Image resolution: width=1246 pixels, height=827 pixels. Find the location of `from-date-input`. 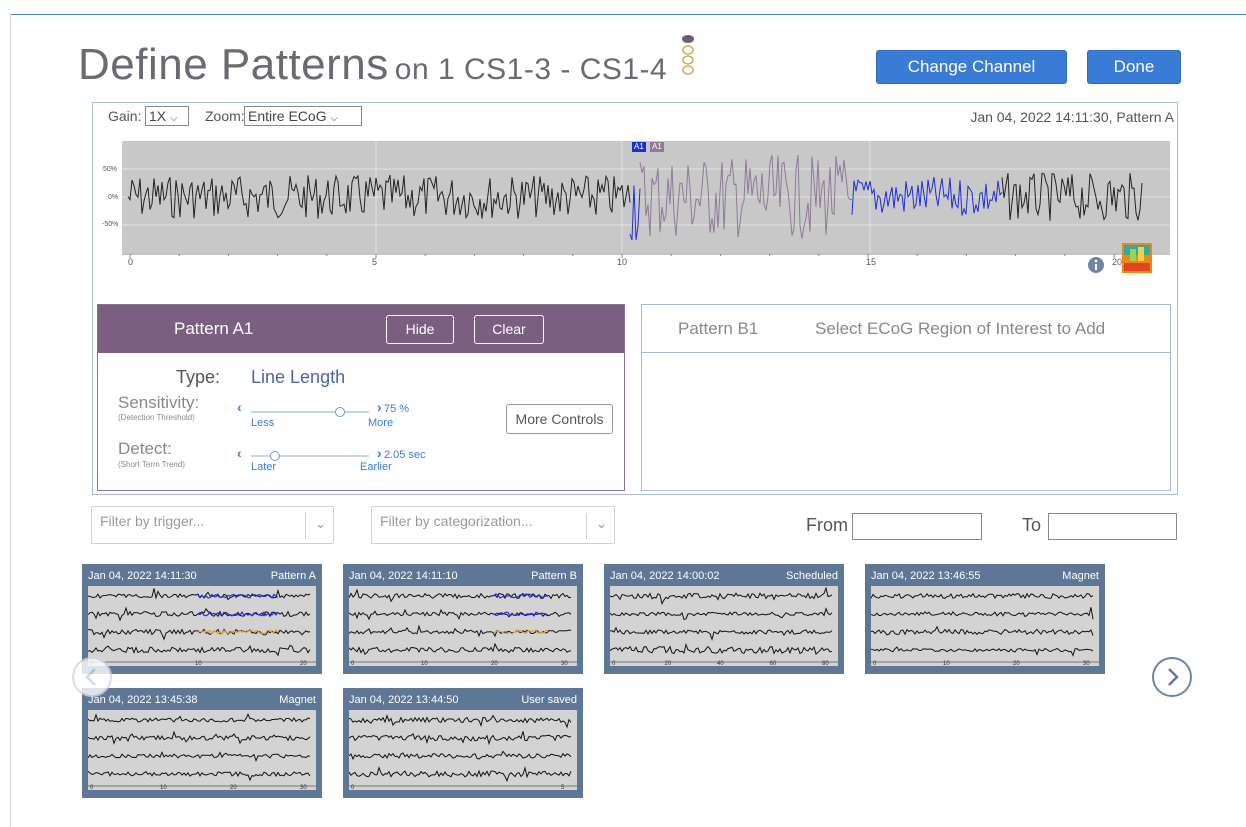

from-date-input is located at coordinates (917, 526).